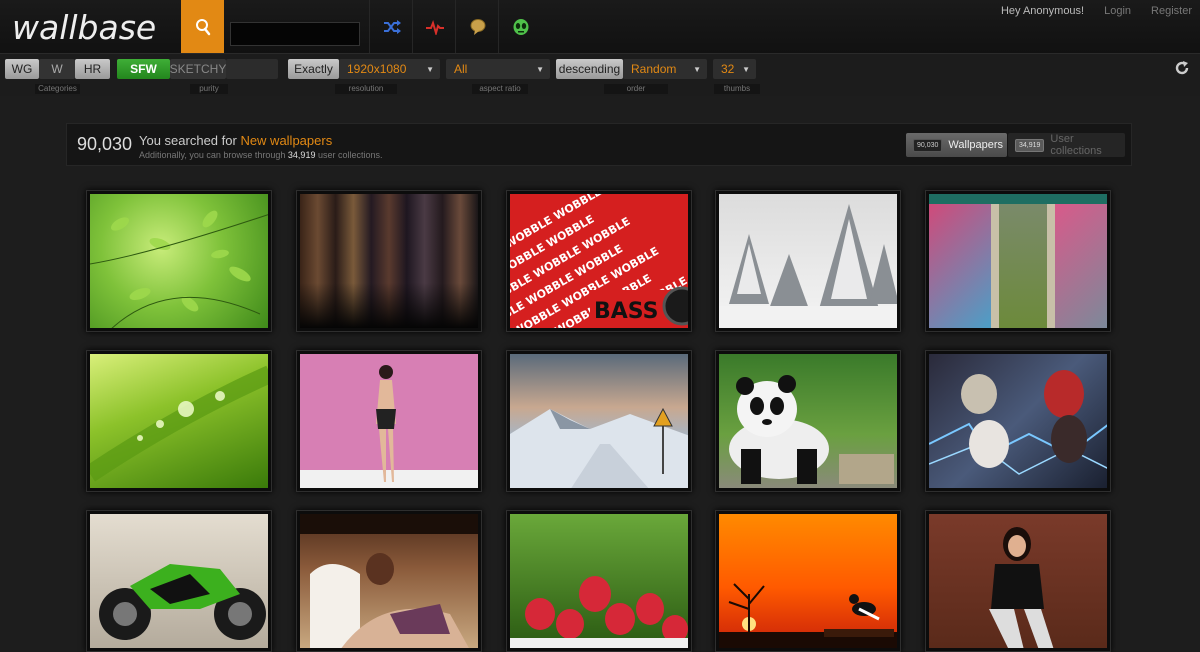 The height and width of the screenshot is (652, 1200). I want to click on woman-couch-image, so click(389, 581).